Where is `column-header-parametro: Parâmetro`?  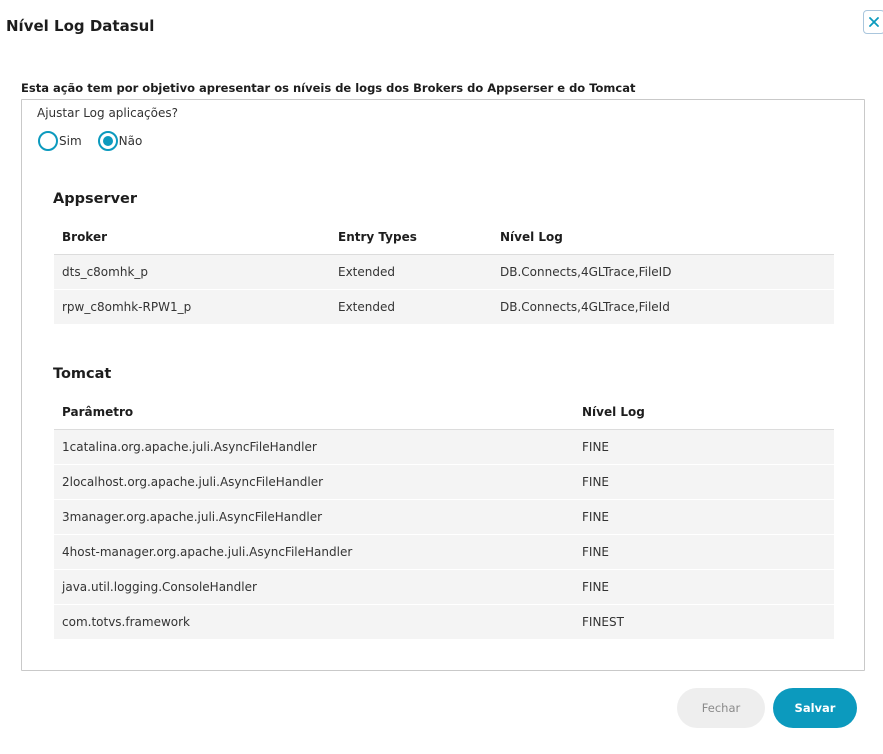
column-header-parametro: Parâmetro is located at coordinates (98, 412).